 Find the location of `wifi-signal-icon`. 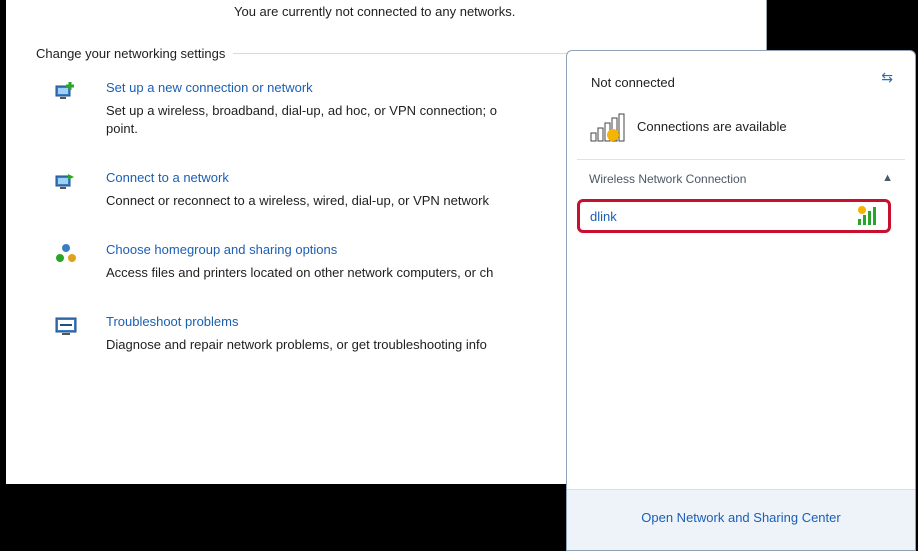

wifi-signal-icon is located at coordinates (867, 215).